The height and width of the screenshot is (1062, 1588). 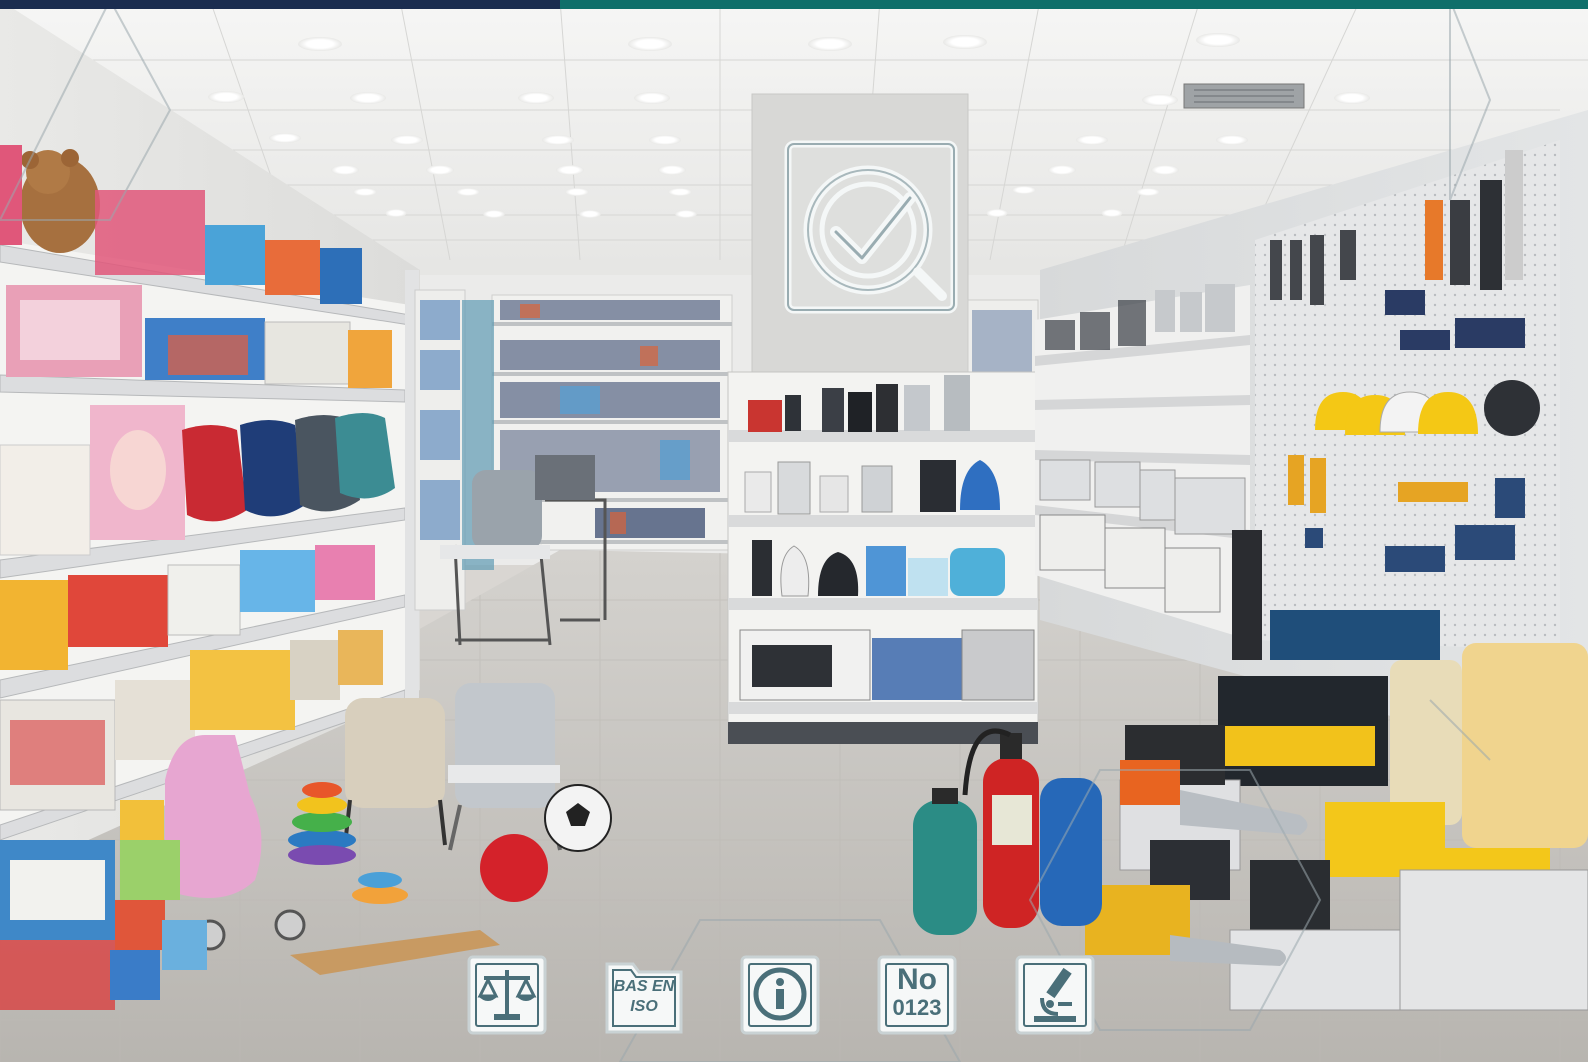 I want to click on folder-icon-line1: BAS EN, so click(x=644, y=986).